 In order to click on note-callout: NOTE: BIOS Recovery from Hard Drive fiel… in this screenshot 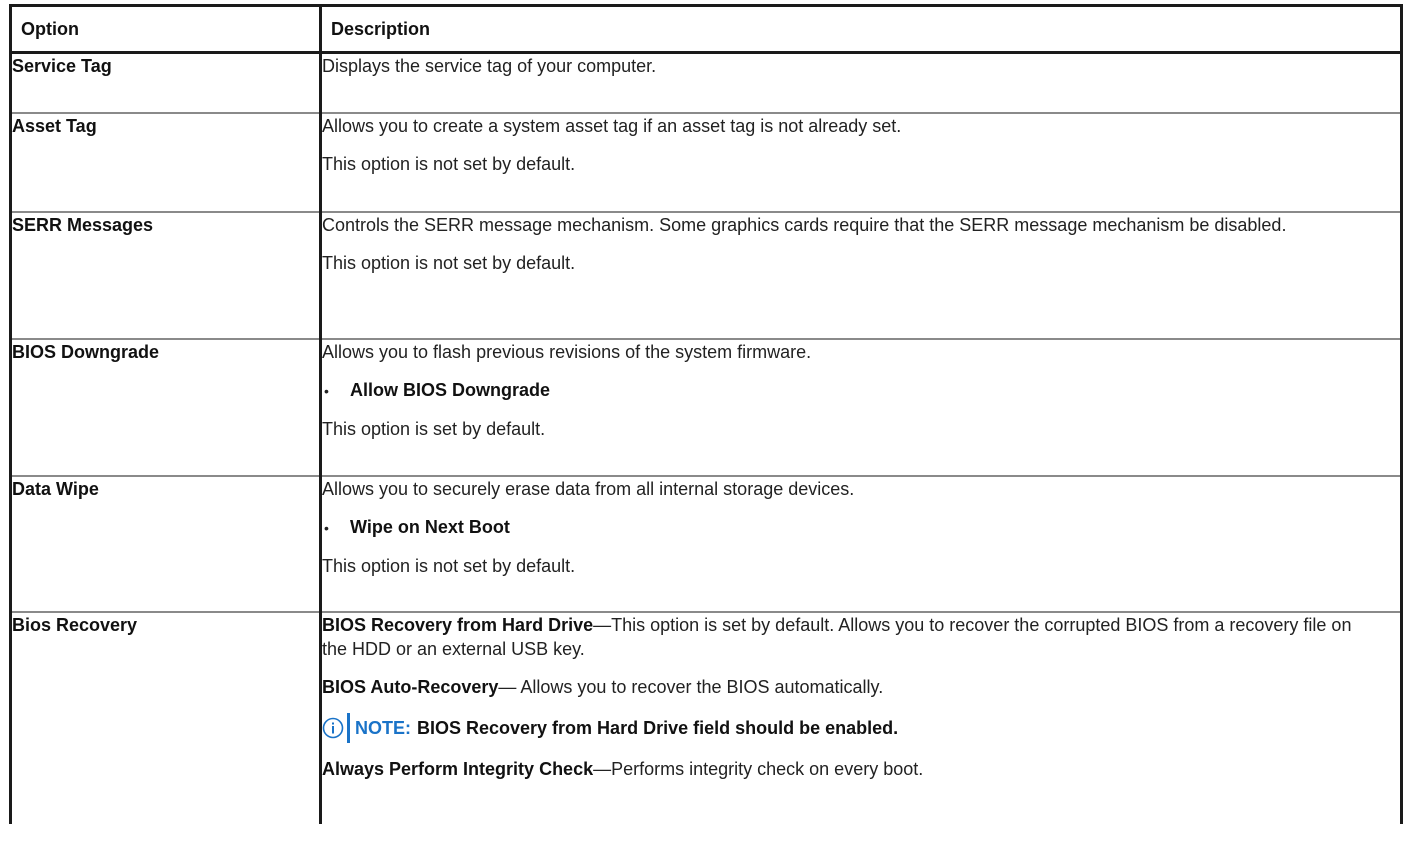, I will do `click(861, 727)`.